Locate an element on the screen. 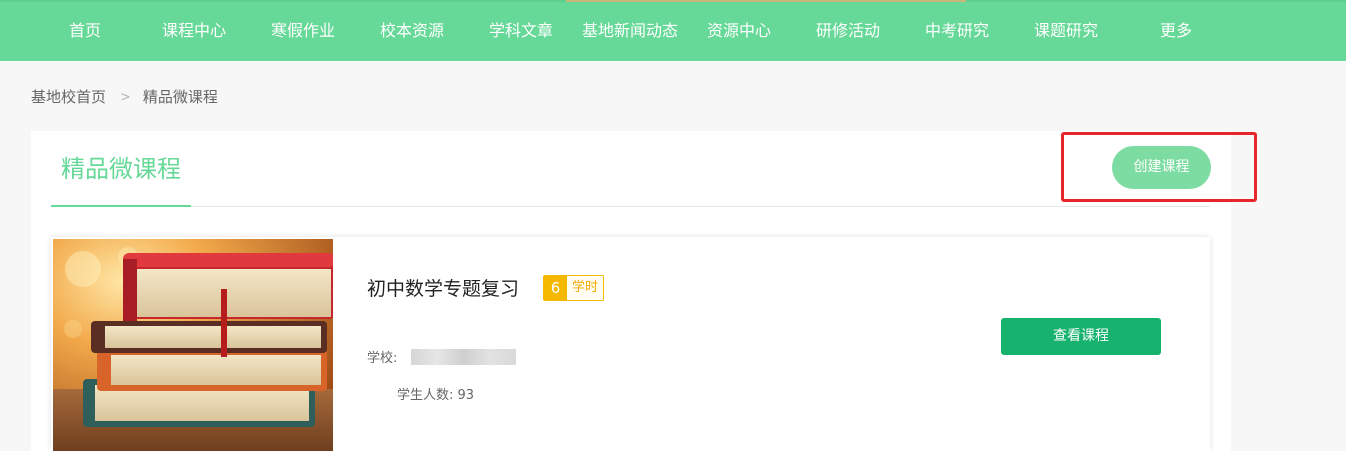 The width and height of the screenshot is (1346, 451). books-stack-icon is located at coordinates (193, 345).